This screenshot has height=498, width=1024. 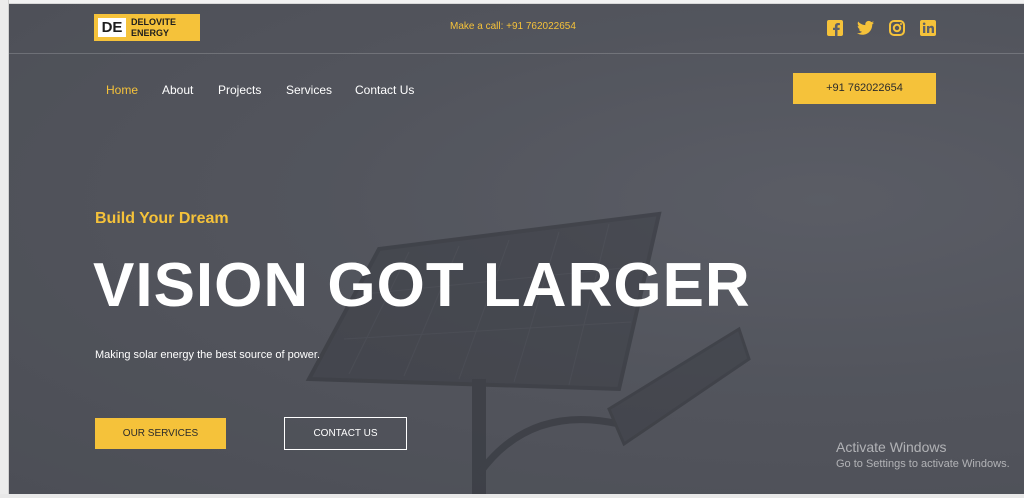 What do you see at coordinates (150, 33) in the screenshot?
I see `logo-line-2: ENERGY` at bounding box center [150, 33].